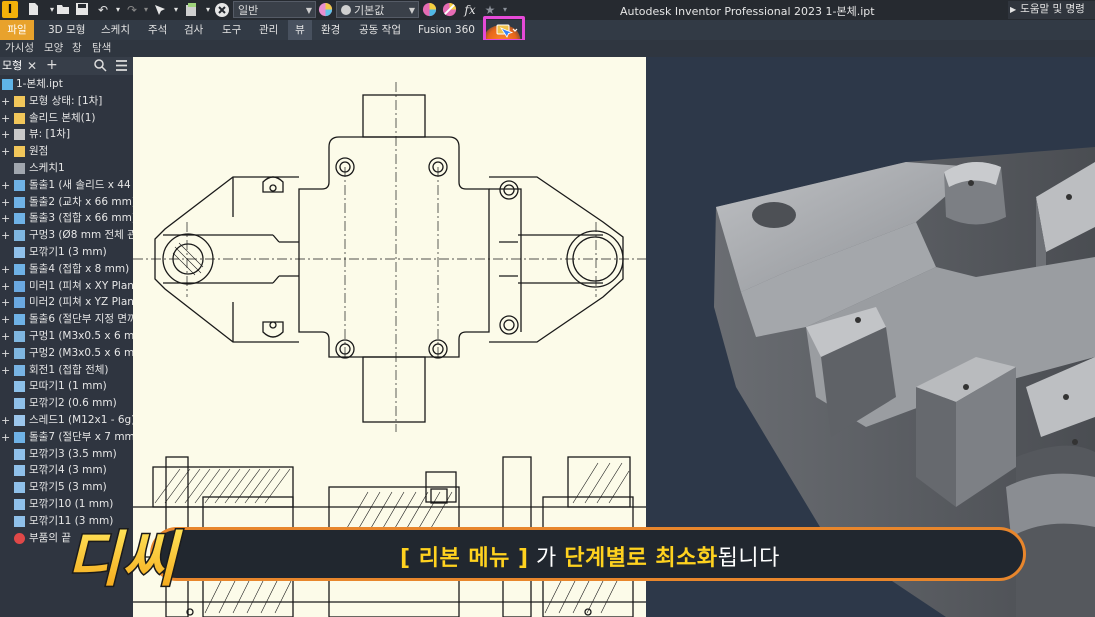  What do you see at coordinates (66, 319) in the screenshot?
I see `browser-item: + 돌출6 (절단부 지정 면까` at bounding box center [66, 319].